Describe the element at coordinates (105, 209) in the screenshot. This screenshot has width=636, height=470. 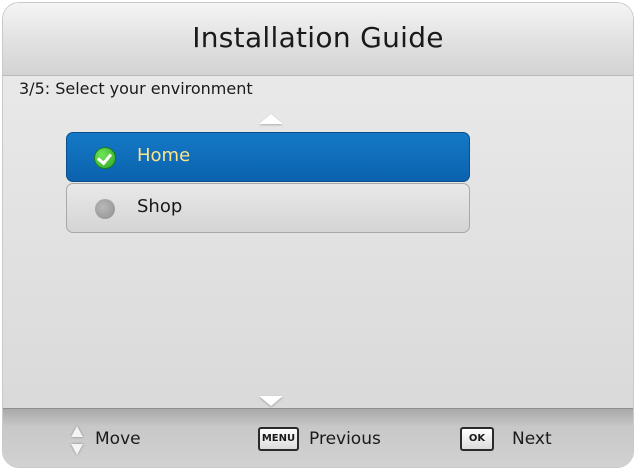
I see `radio-off-icon` at that location.